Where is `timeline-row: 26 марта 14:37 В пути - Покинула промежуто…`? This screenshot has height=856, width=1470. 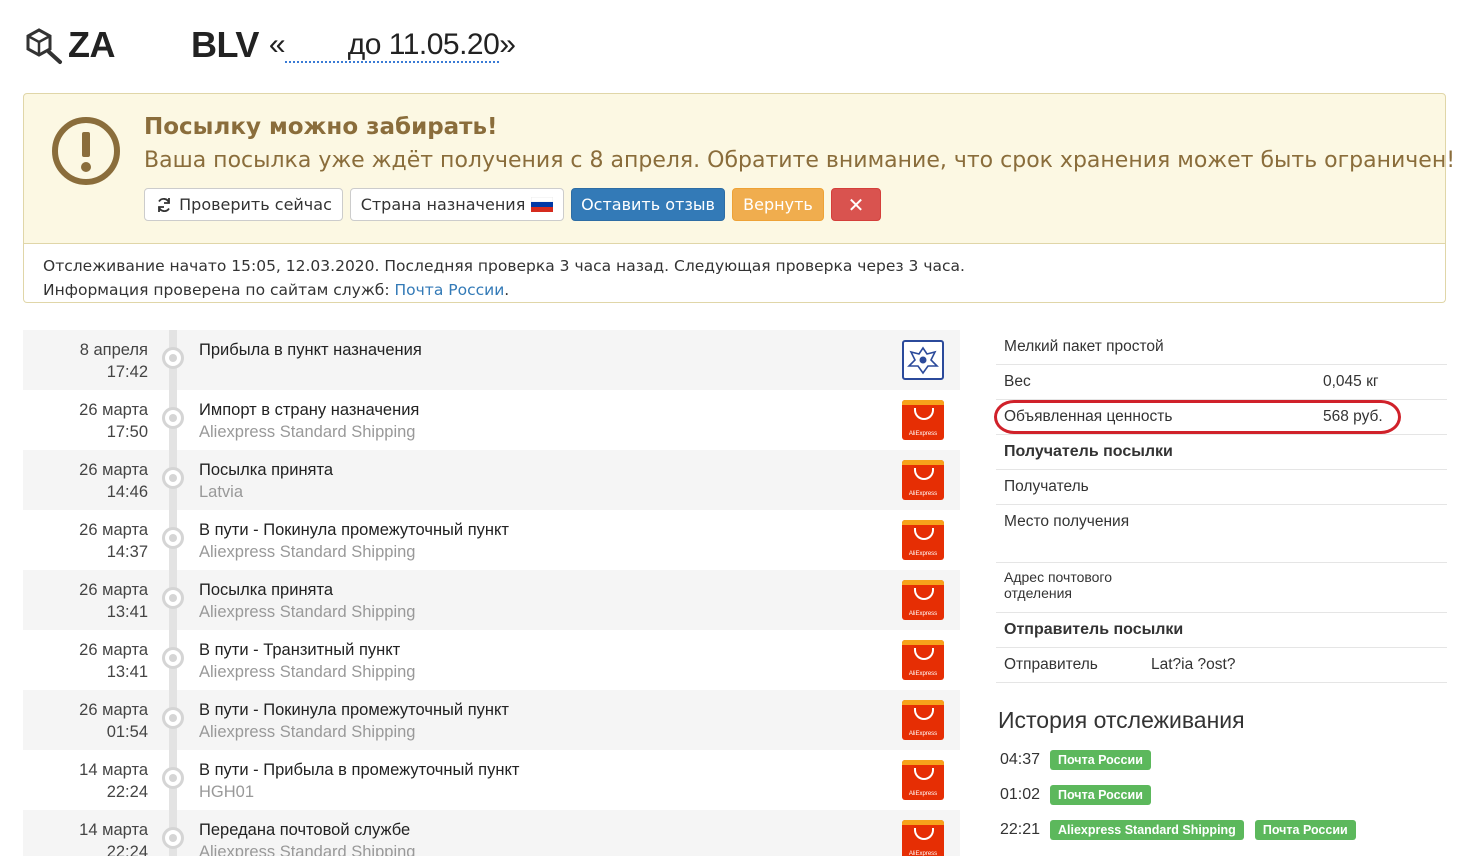 timeline-row: 26 марта 14:37 В пути - Покинула промежуто… is located at coordinates (491, 540).